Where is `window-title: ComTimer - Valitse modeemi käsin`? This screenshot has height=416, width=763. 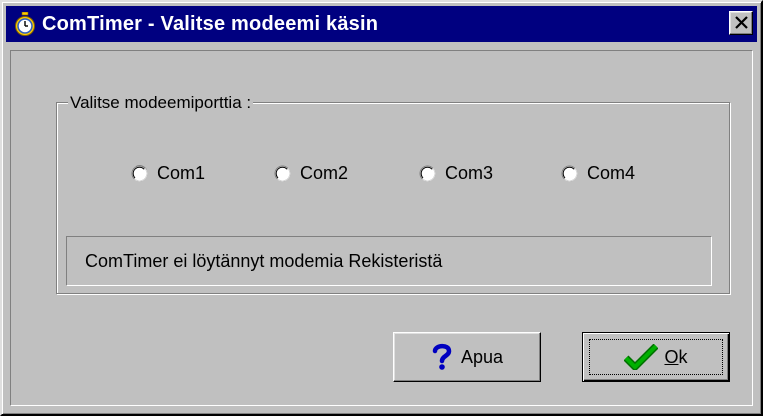
window-title: ComTimer - Valitse modeemi käsin is located at coordinates (210, 24).